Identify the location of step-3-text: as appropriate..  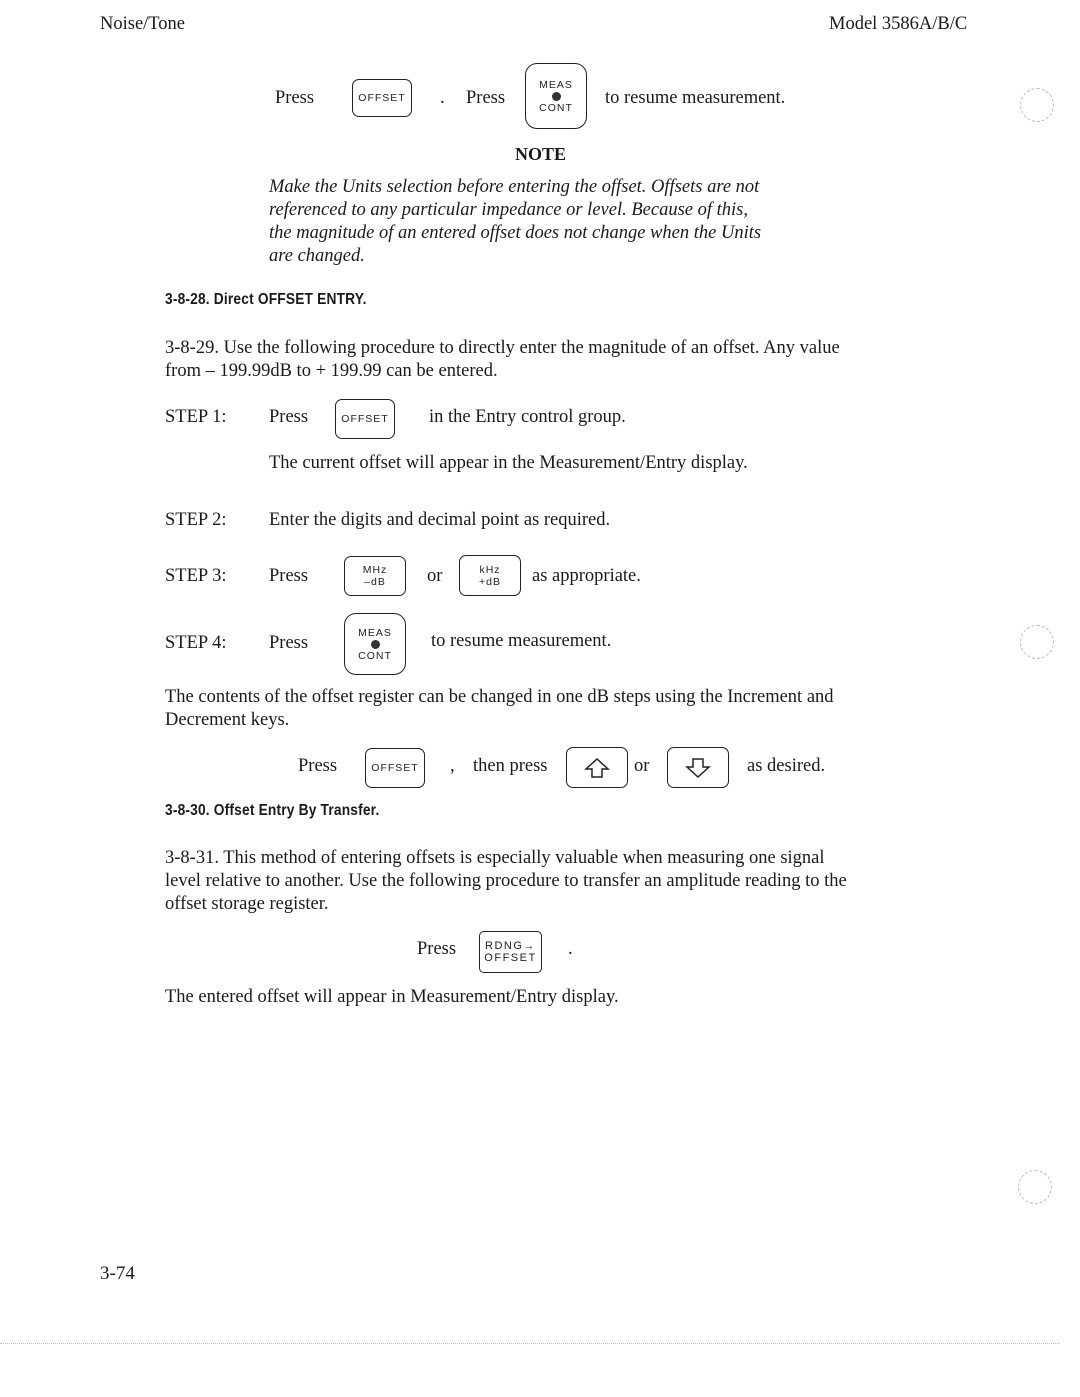
(586, 576).